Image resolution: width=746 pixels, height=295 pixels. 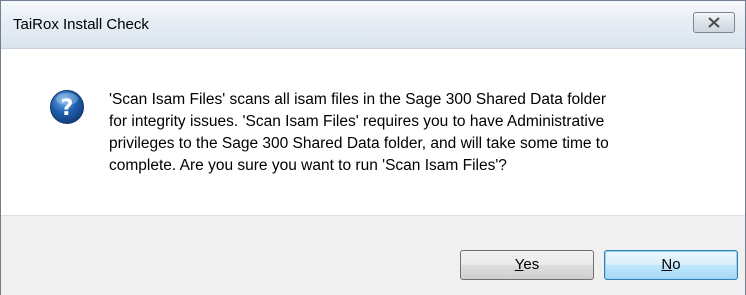 What do you see at coordinates (531, 264) in the screenshot?
I see `yes-label-rest: es` at bounding box center [531, 264].